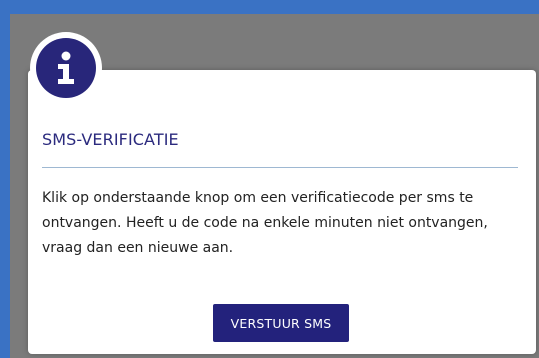 The height and width of the screenshot is (358, 539). Describe the element at coordinates (280, 167) in the screenshot. I see `title-divider` at that location.